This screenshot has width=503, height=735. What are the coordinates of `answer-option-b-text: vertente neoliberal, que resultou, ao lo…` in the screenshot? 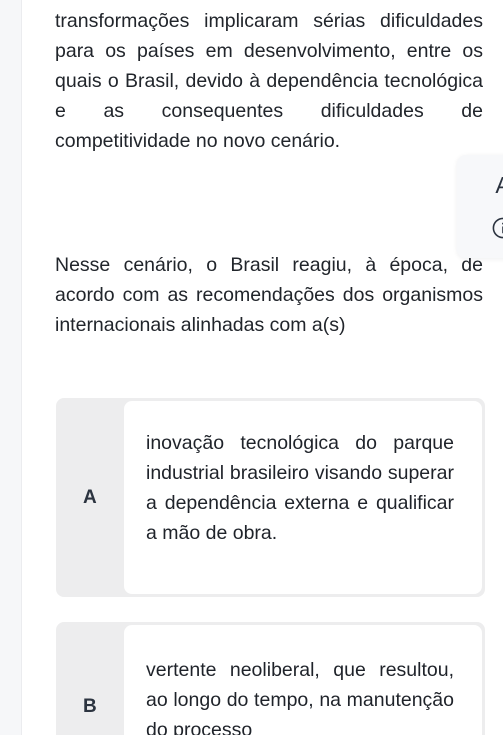 It's located at (300, 697).